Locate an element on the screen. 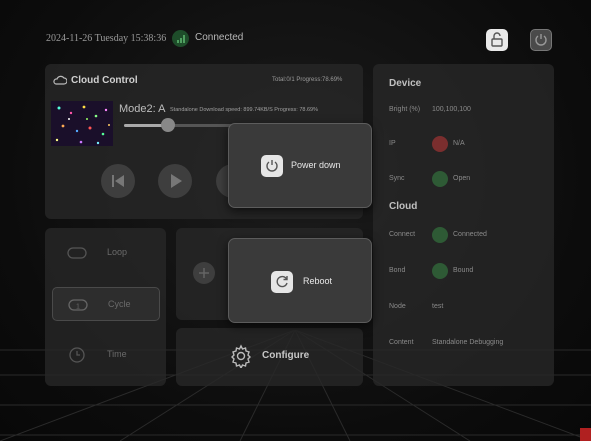 This screenshot has height=441, width=591. node-value: test is located at coordinates (438, 306).